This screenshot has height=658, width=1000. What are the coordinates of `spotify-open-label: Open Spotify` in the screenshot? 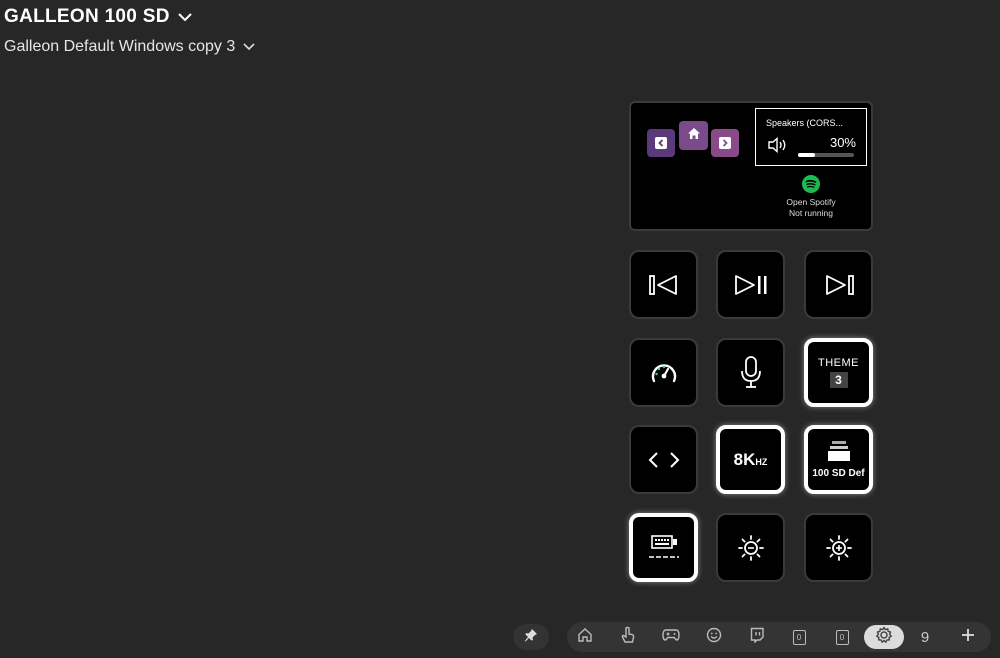 It's located at (811, 202).